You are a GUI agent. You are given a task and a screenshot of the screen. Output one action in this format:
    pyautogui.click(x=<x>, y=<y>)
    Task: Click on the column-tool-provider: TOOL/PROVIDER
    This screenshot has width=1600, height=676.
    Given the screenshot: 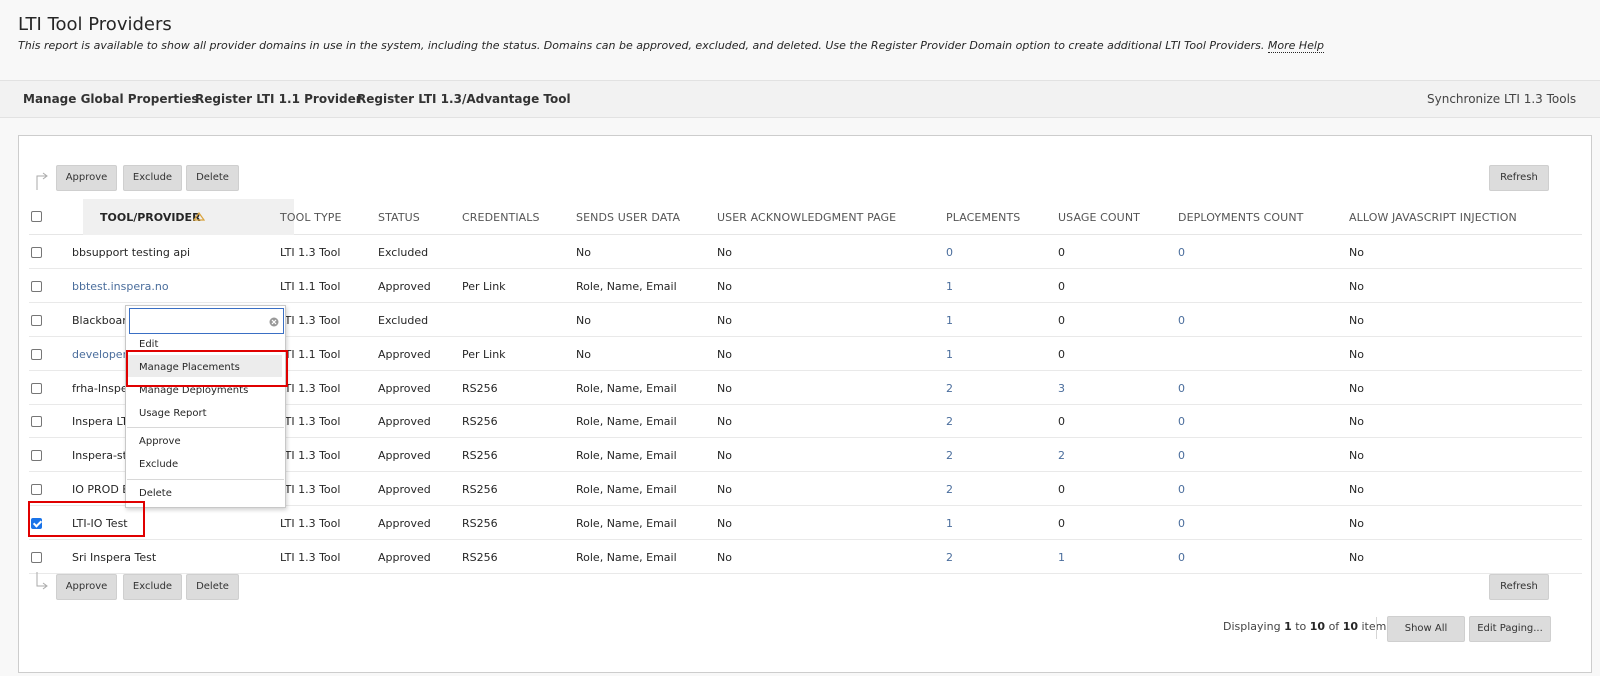 What is the action you would take?
    pyautogui.click(x=188, y=217)
    